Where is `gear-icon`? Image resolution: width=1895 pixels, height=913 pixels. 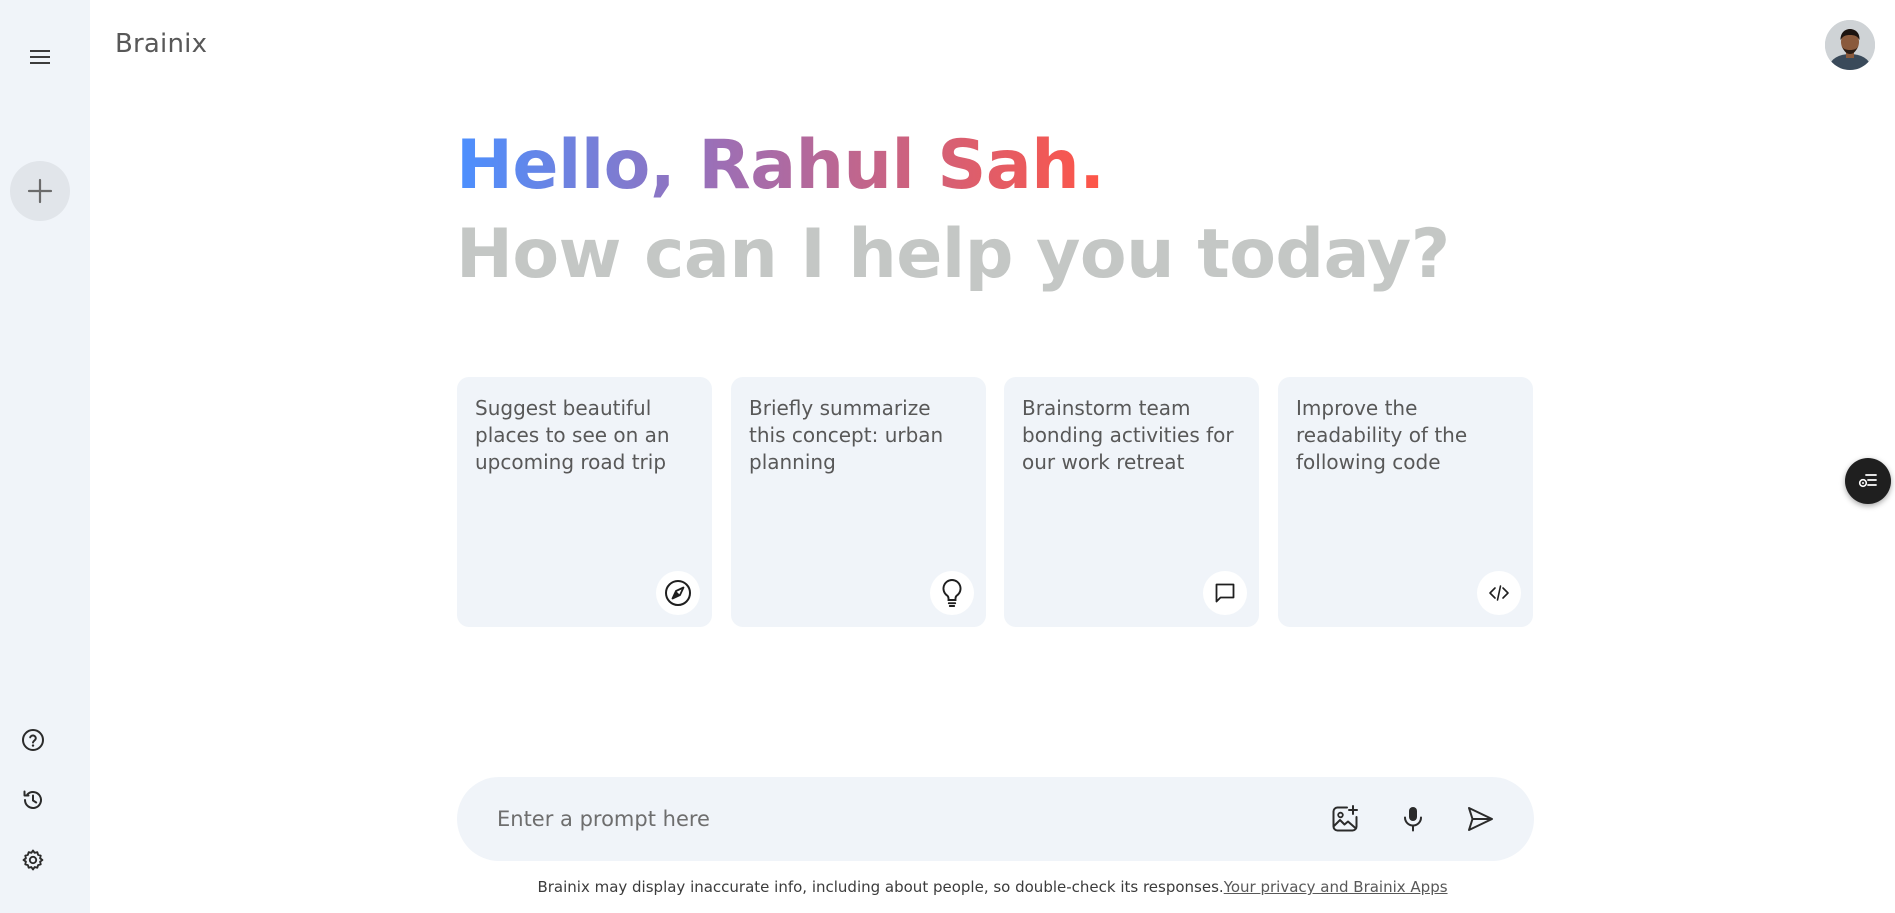 gear-icon is located at coordinates (33, 860).